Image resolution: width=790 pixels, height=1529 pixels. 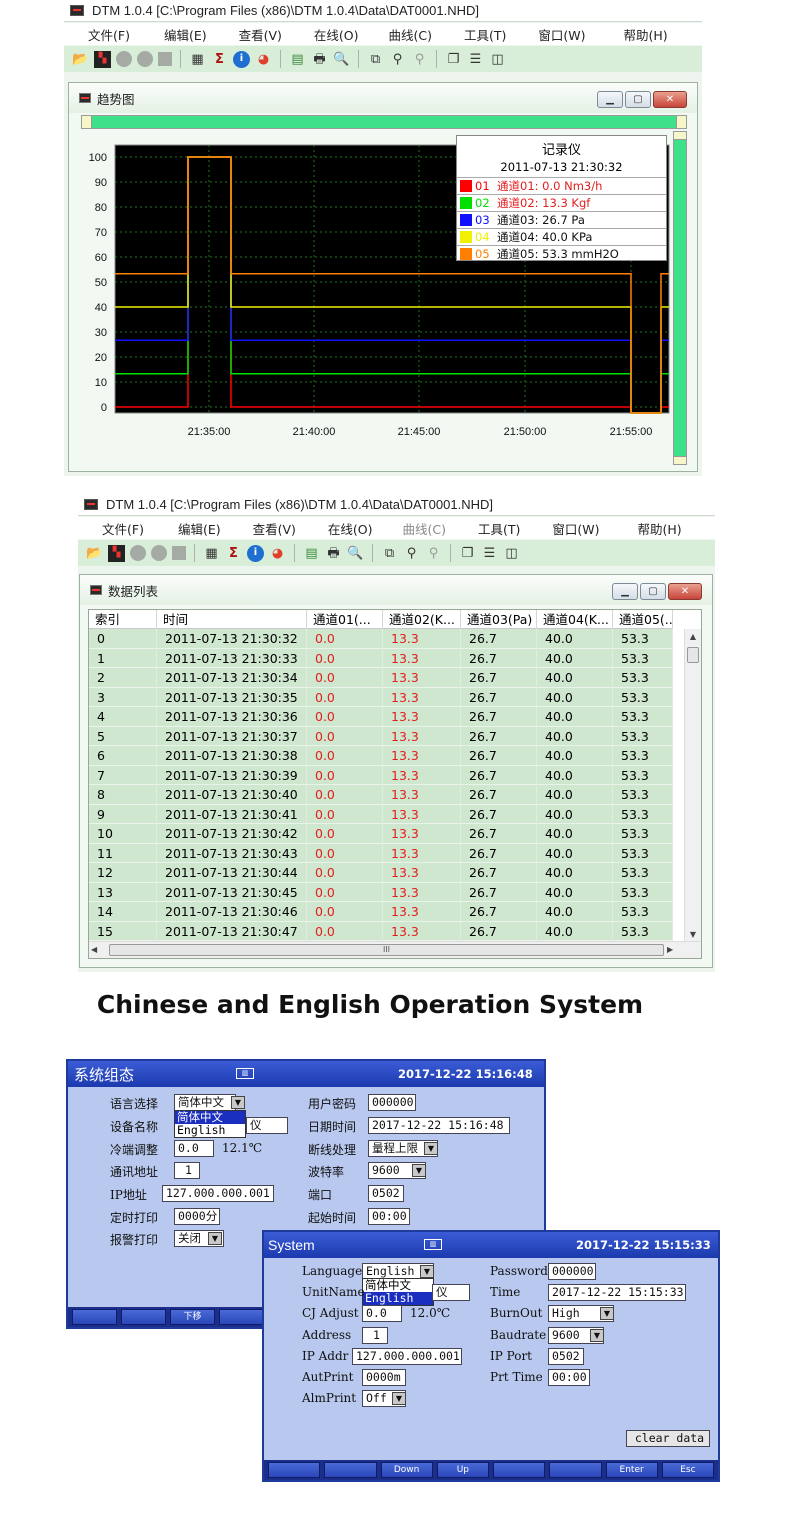 I want to click on fkey-esc: Esc, so click(x=687, y=1470).